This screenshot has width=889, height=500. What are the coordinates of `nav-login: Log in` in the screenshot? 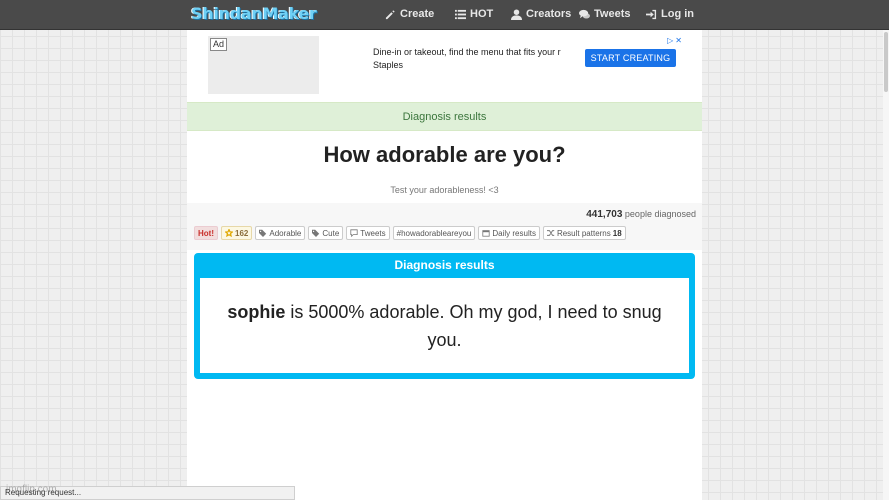 It's located at (670, 14).